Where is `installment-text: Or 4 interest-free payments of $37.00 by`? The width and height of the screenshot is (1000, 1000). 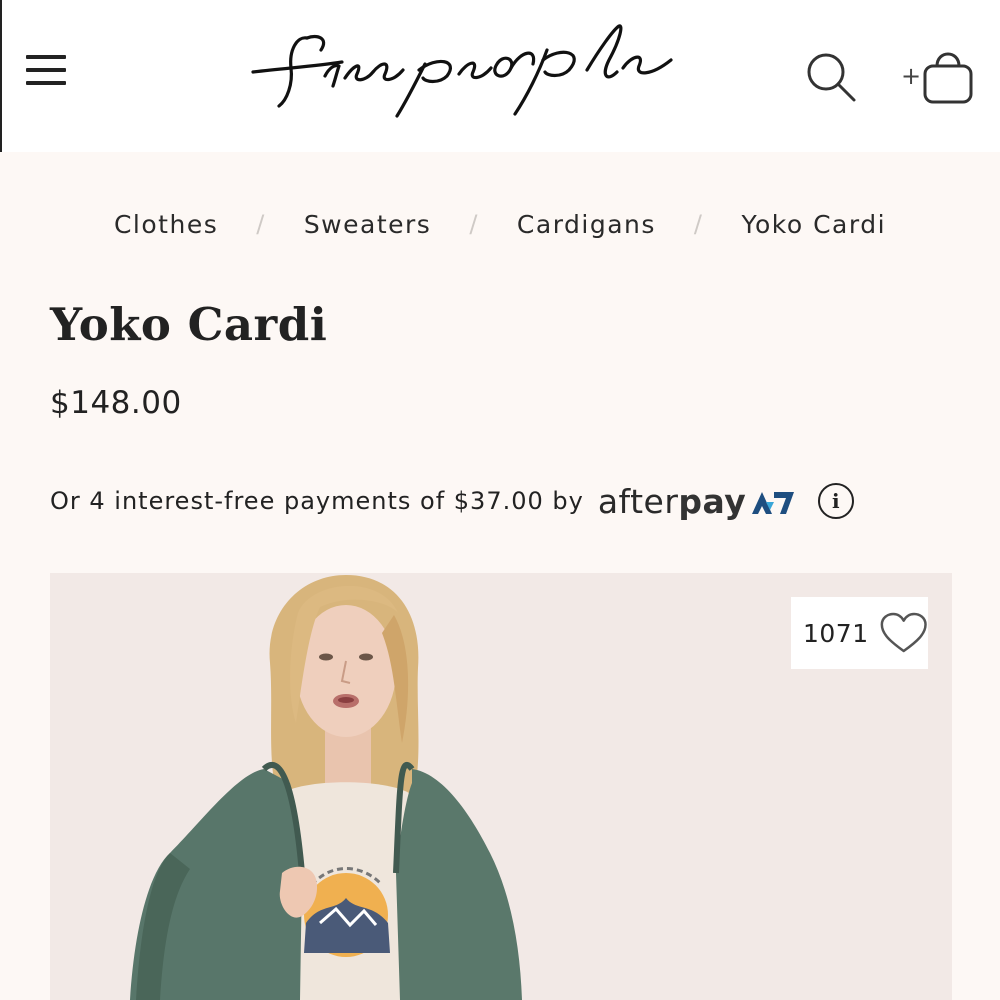
installment-text: Or 4 interest-free payments of $37.00 by is located at coordinates (317, 501).